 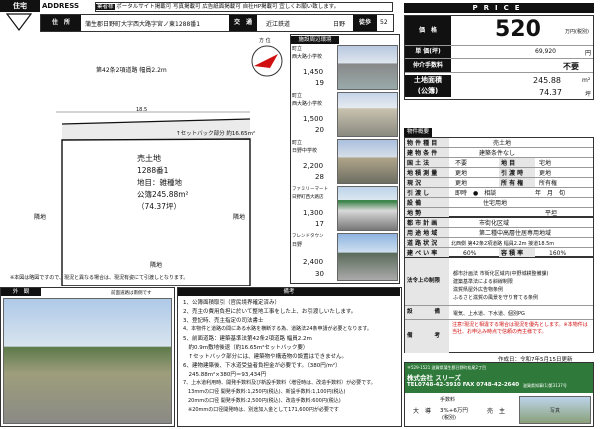 What do you see at coordinates (428, 52) in the screenshot?
I see `unit-price-key: 単 価(坪)` at bounding box center [428, 52].